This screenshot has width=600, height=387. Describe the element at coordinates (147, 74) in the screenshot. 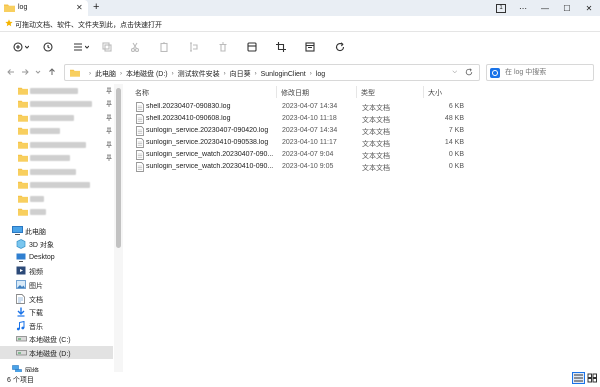

I see `breadcrumb-item: 本地磁盘 (D:)` at that location.